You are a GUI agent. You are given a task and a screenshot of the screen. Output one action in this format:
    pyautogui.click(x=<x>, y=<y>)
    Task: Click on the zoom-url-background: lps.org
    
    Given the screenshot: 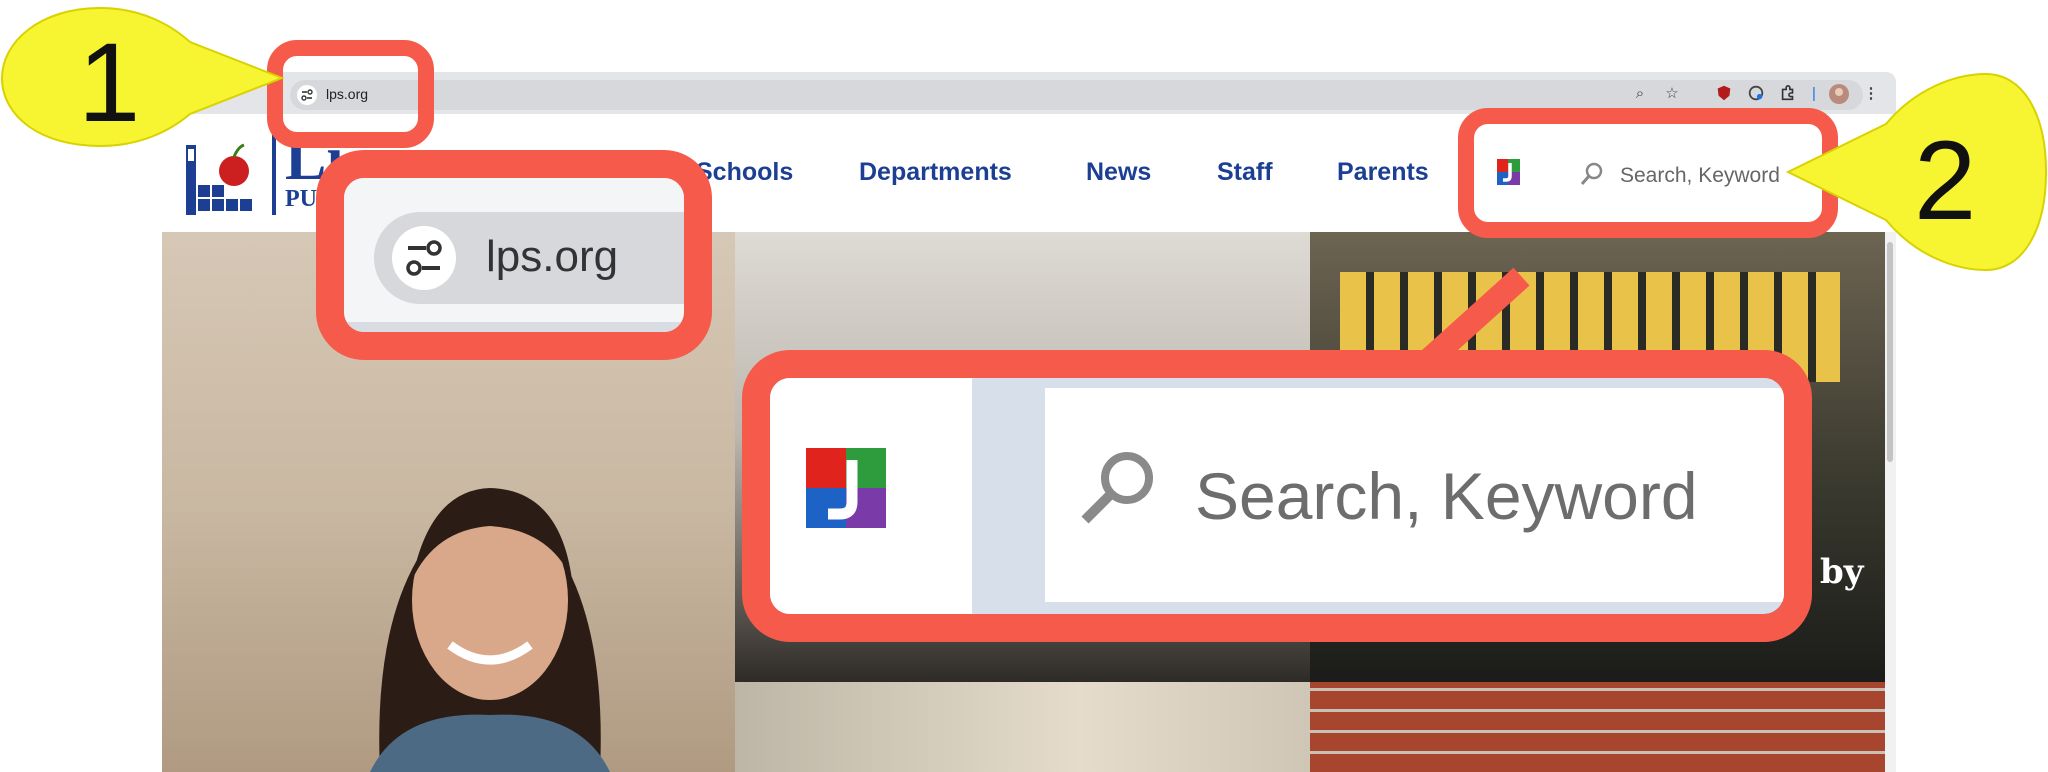 What is the action you would take?
    pyautogui.click(x=514, y=255)
    